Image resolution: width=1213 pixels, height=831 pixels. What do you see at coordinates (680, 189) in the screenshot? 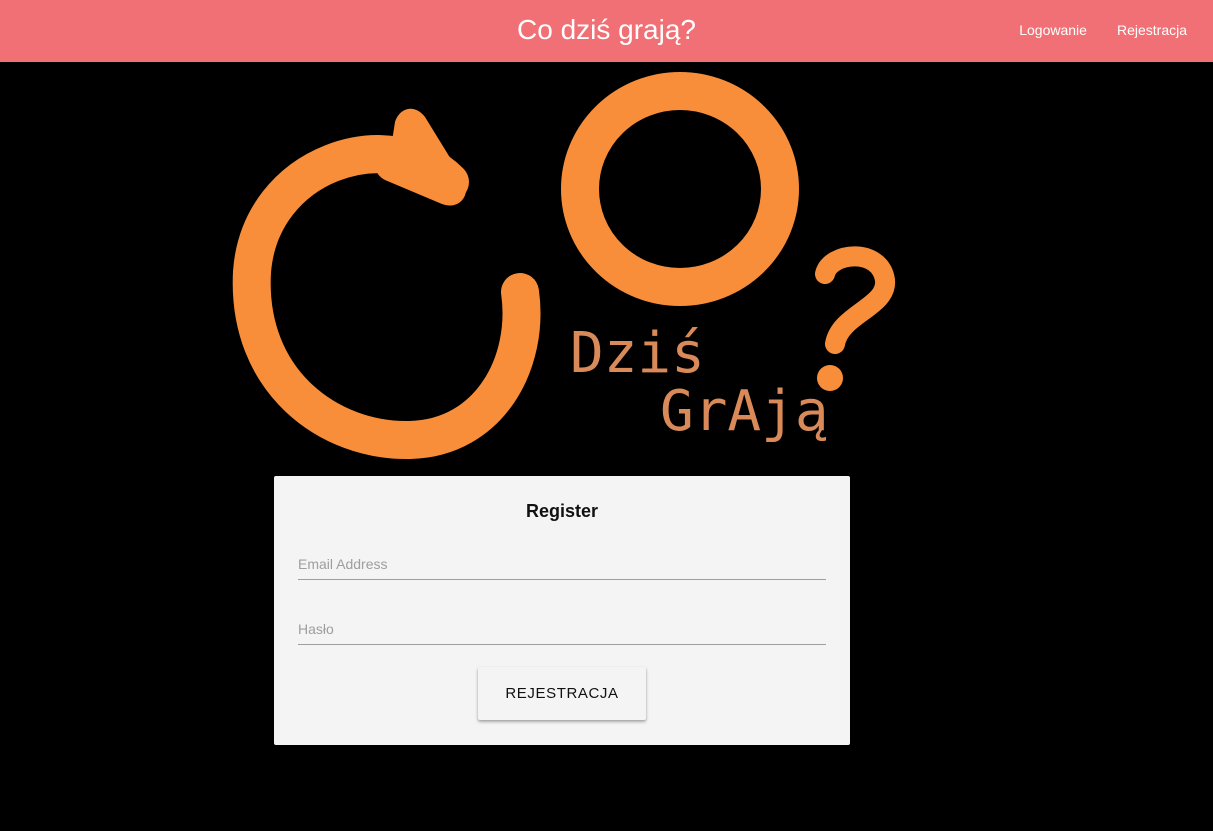
I see `logo-o-ring` at bounding box center [680, 189].